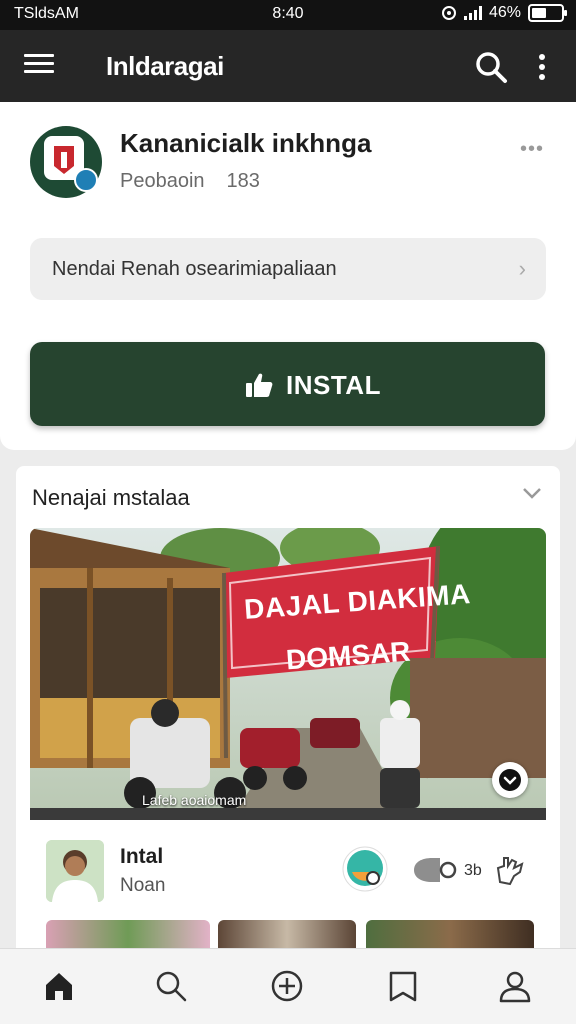 Image resolution: width=576 pixels, height=1024 pixels. I want to click on section-title: Nenajai mstalaa, so click(111, 497).